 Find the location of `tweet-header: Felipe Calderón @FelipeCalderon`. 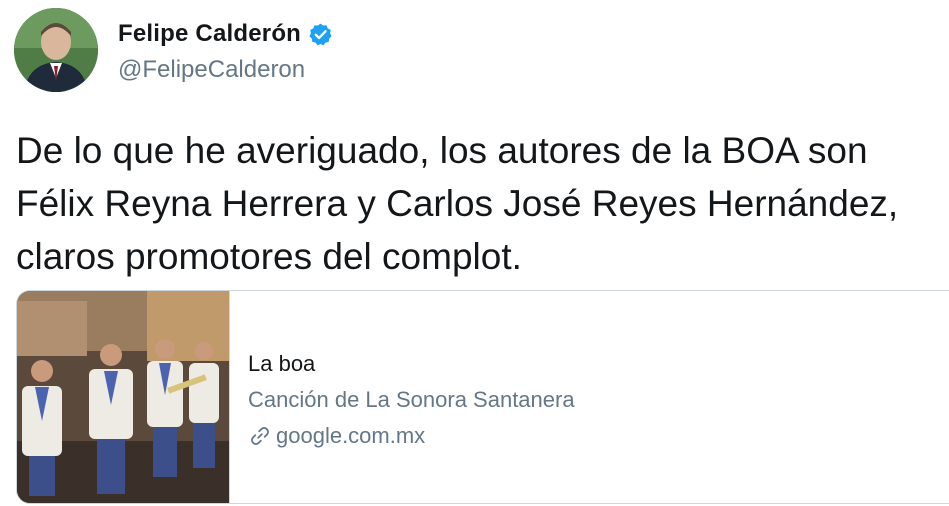

tweet-header: Felipe Calderón @FelipeCalderon is located at coordinates (173, 50).